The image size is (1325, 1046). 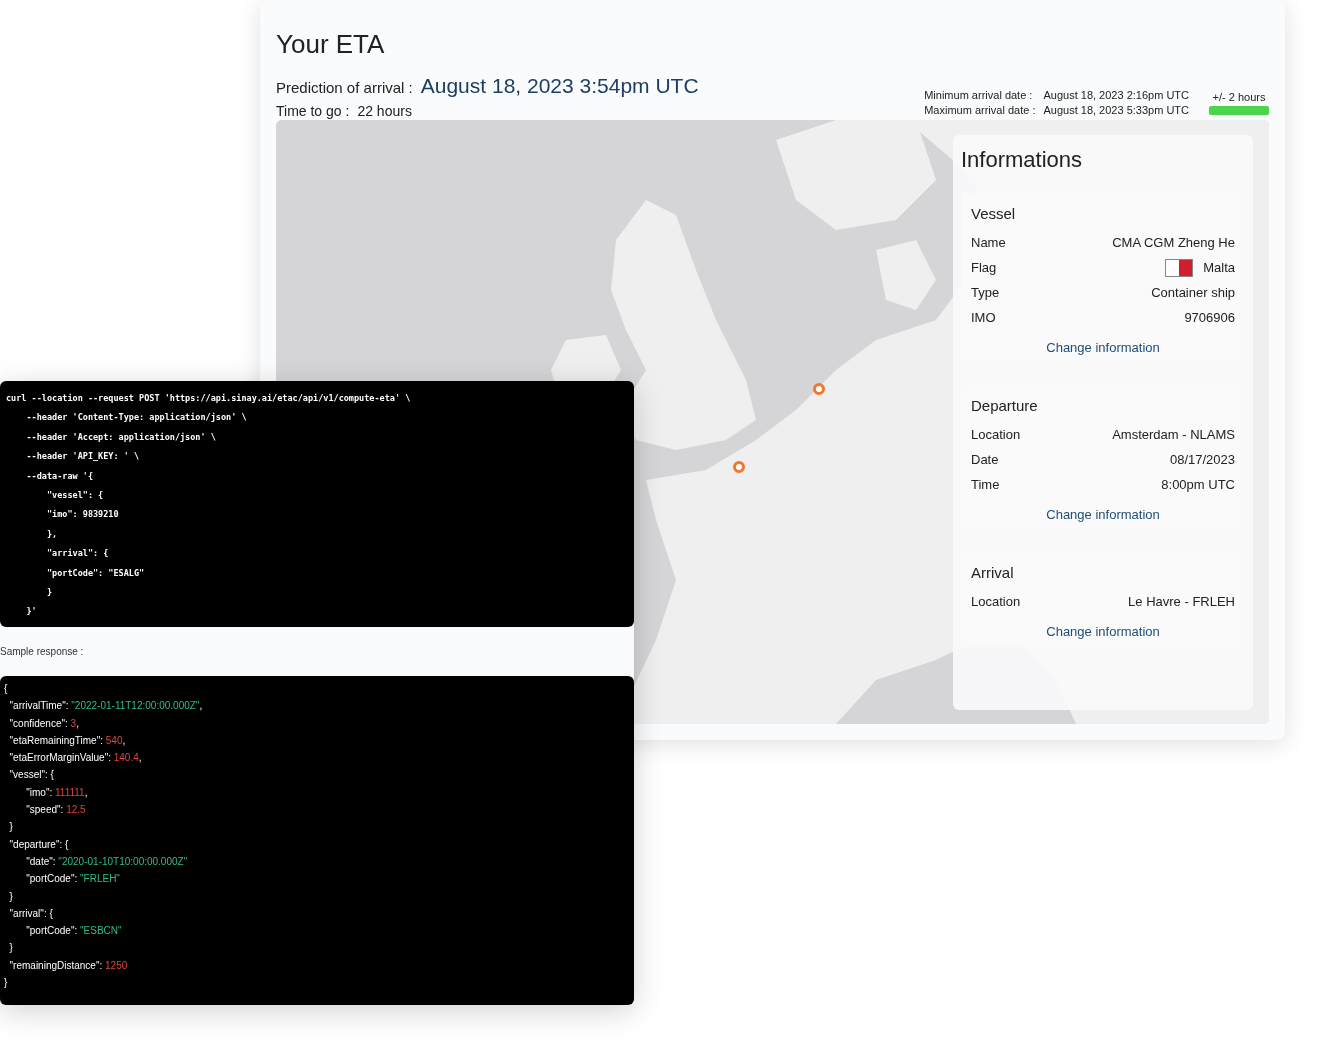 What do you see at coordinates (57, 792) in the screenshot?
I see `code-line: "imo": 111111,` at bounding box center [57, 792].